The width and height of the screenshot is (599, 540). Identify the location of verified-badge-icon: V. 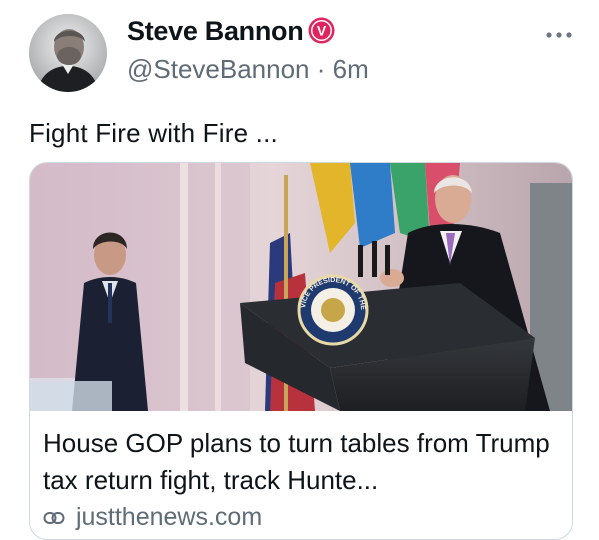
(321, 30).